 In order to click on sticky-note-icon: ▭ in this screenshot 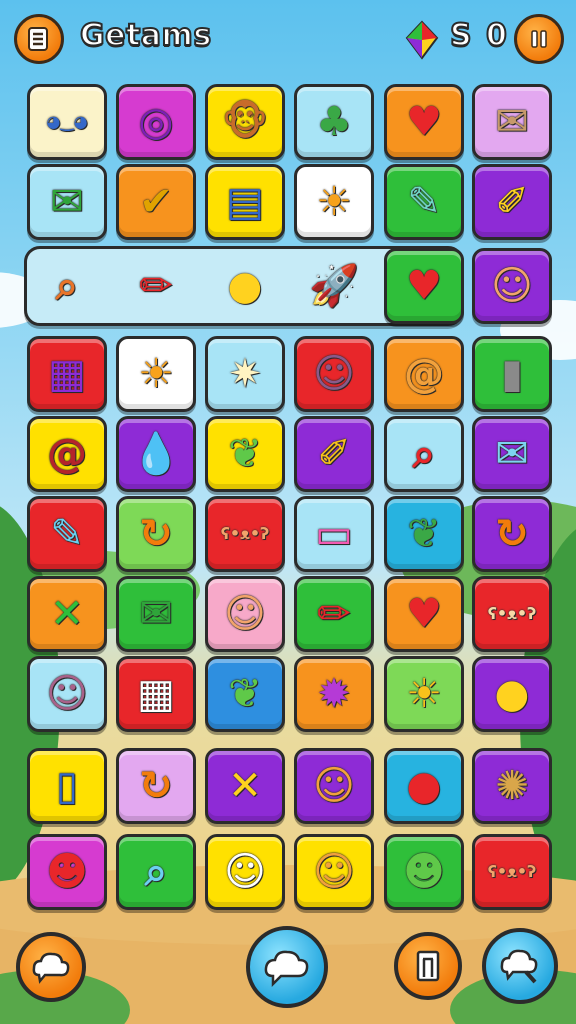, I will do `click(334, 534)`.